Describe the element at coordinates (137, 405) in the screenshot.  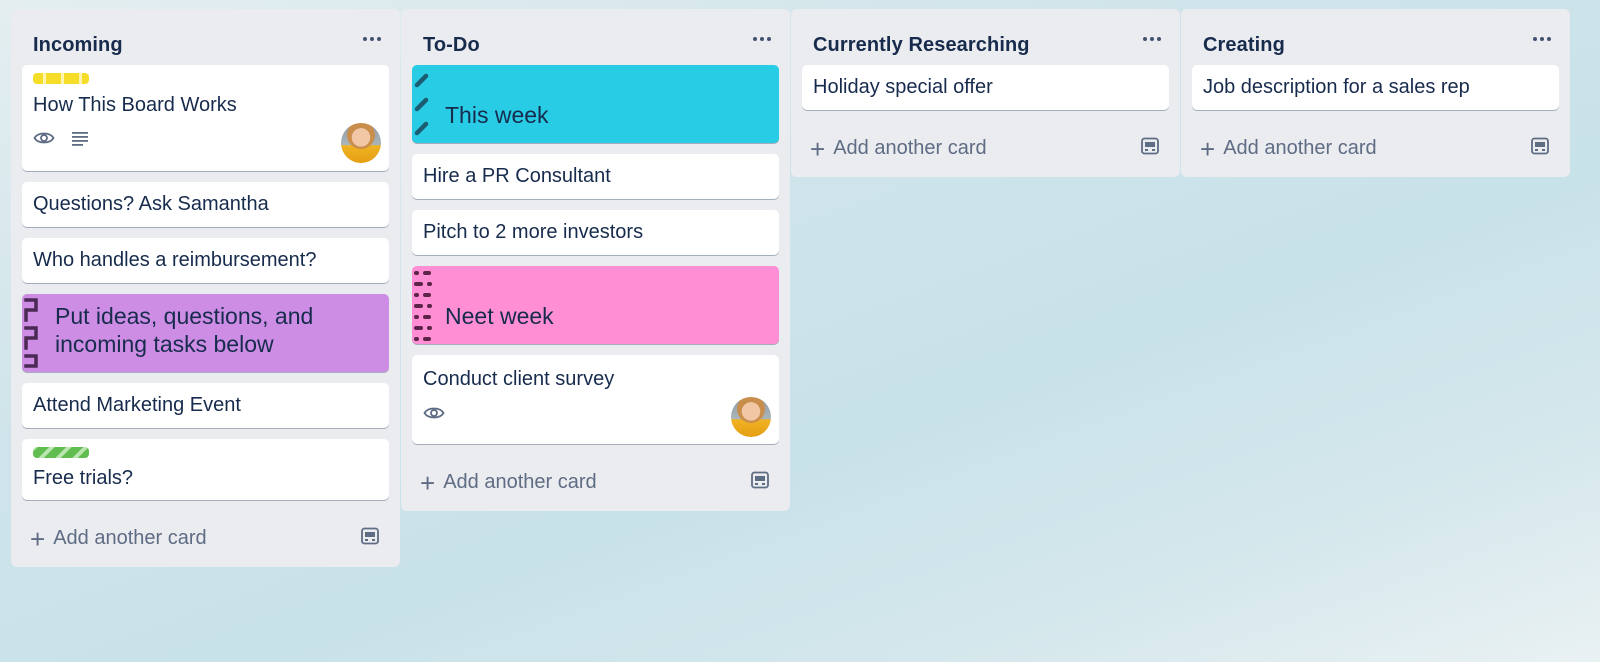
I see `card-title: Attend Marketing Event` at that location.